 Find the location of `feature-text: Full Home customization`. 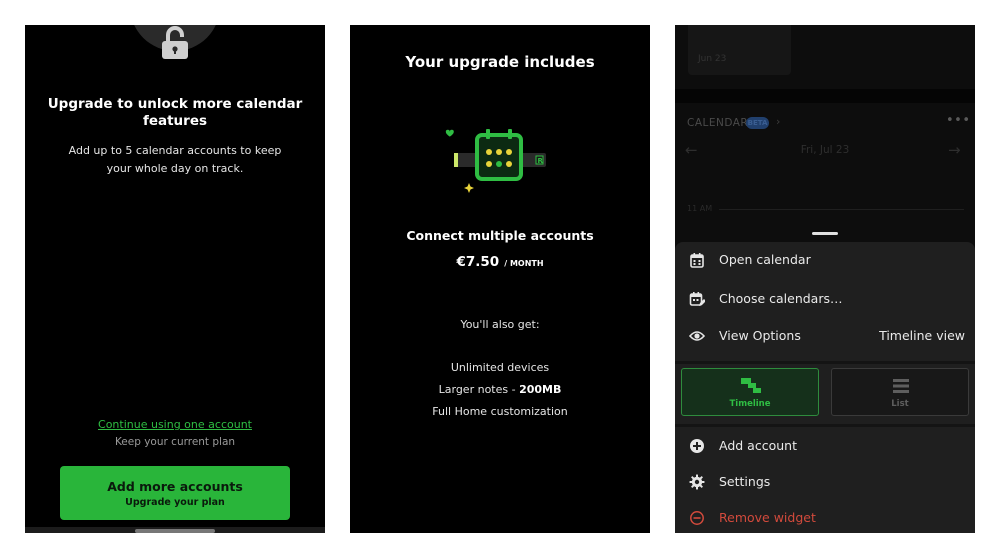

feature-text: Full Home customization is located at coordinates (500, 411).